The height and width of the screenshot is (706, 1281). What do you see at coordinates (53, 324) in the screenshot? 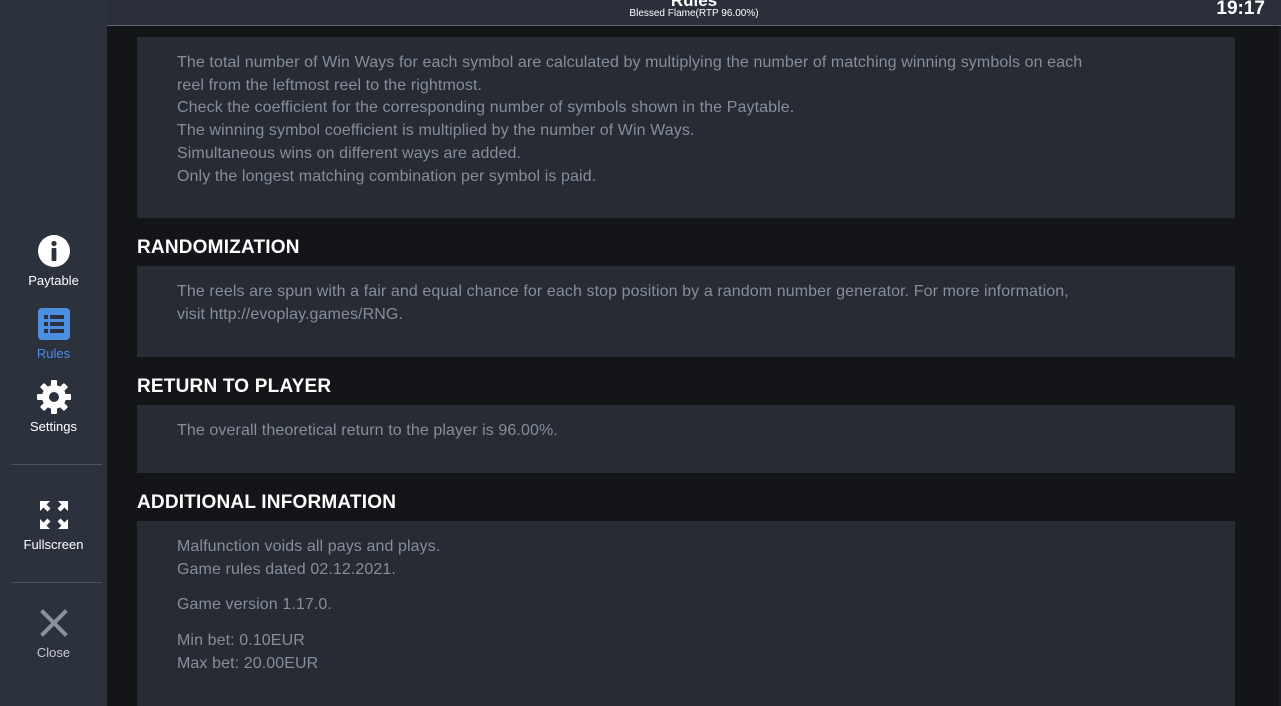
I see `list-icon` at bounding box center [53, 324].